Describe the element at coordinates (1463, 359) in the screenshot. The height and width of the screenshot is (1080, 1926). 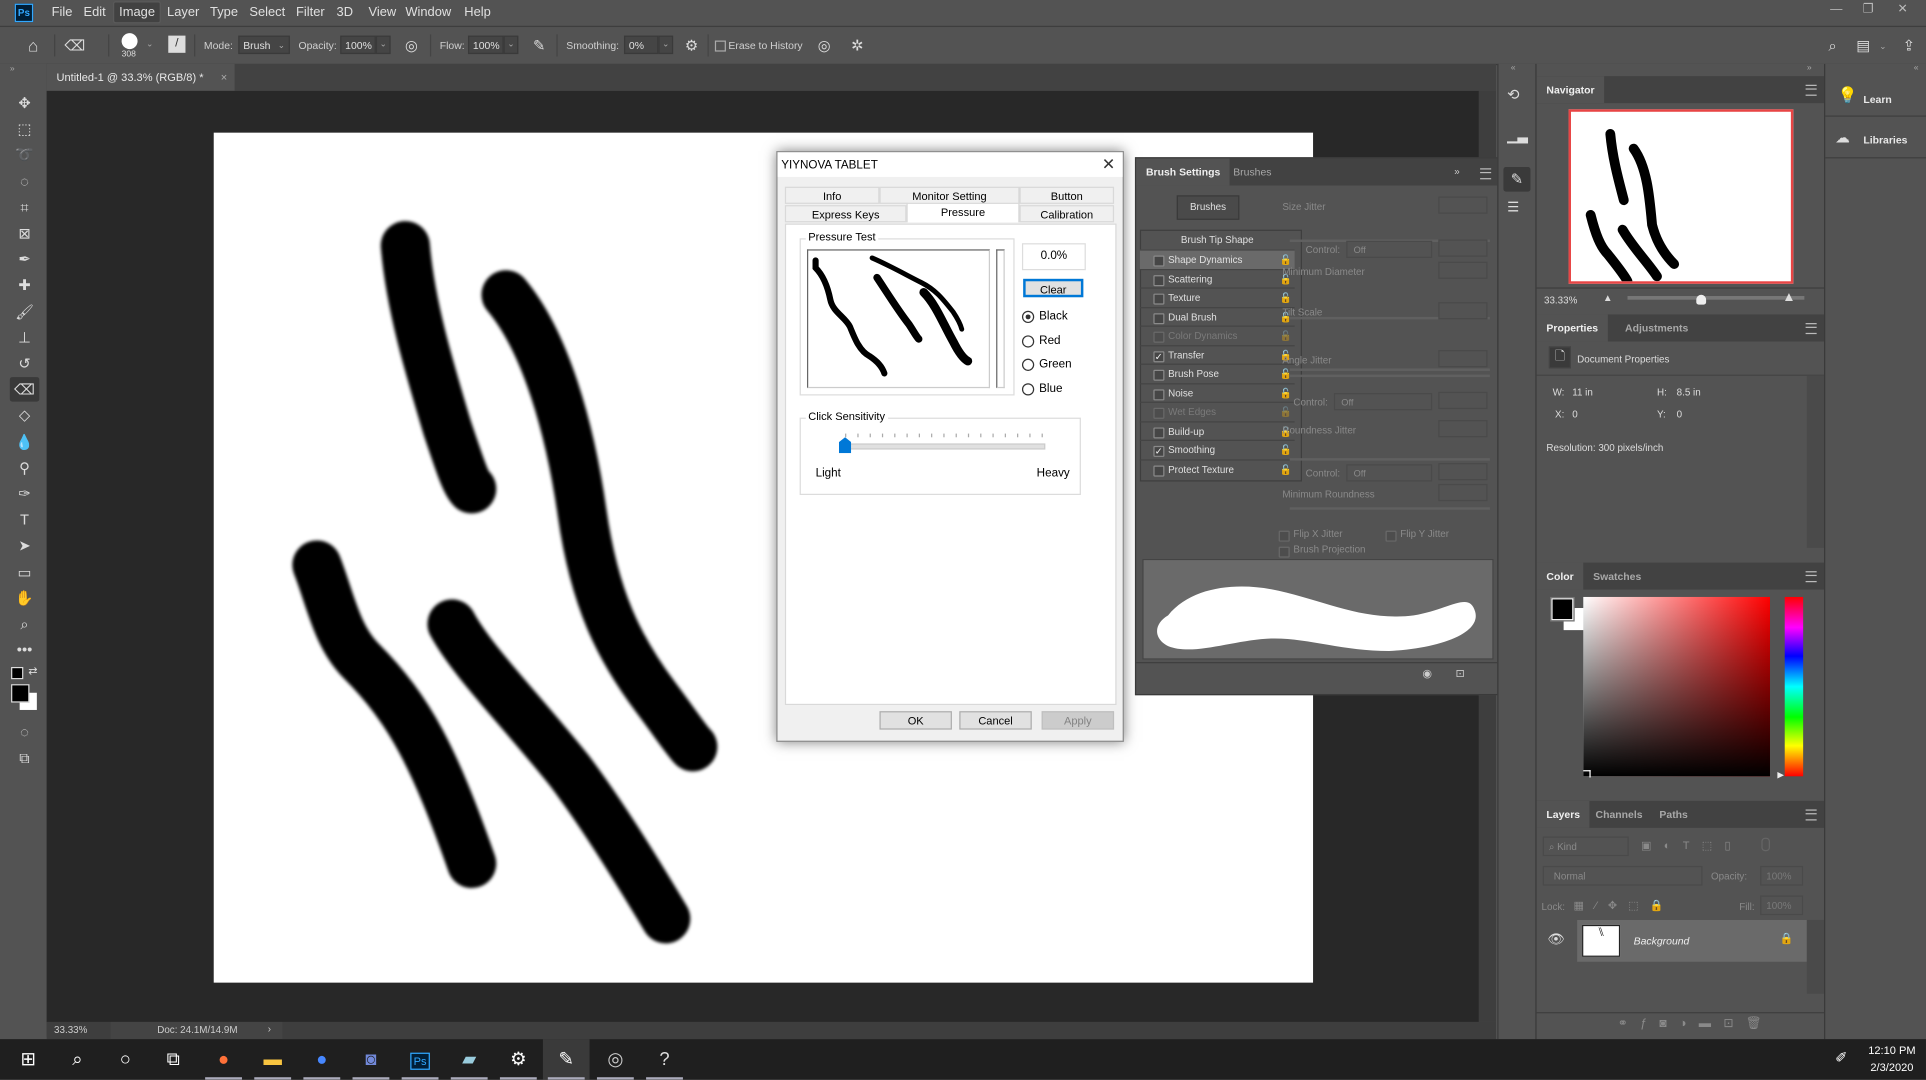
I see `angle-jitter-input` at that location.